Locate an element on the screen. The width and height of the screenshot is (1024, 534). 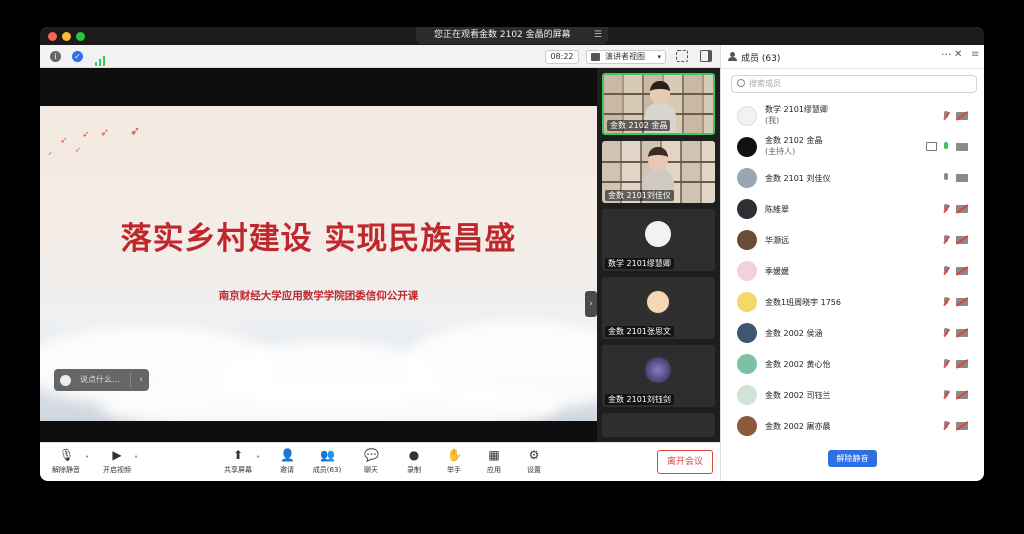
start-video-button: ▶ 开启视频 is located at coordinates (117, 464).